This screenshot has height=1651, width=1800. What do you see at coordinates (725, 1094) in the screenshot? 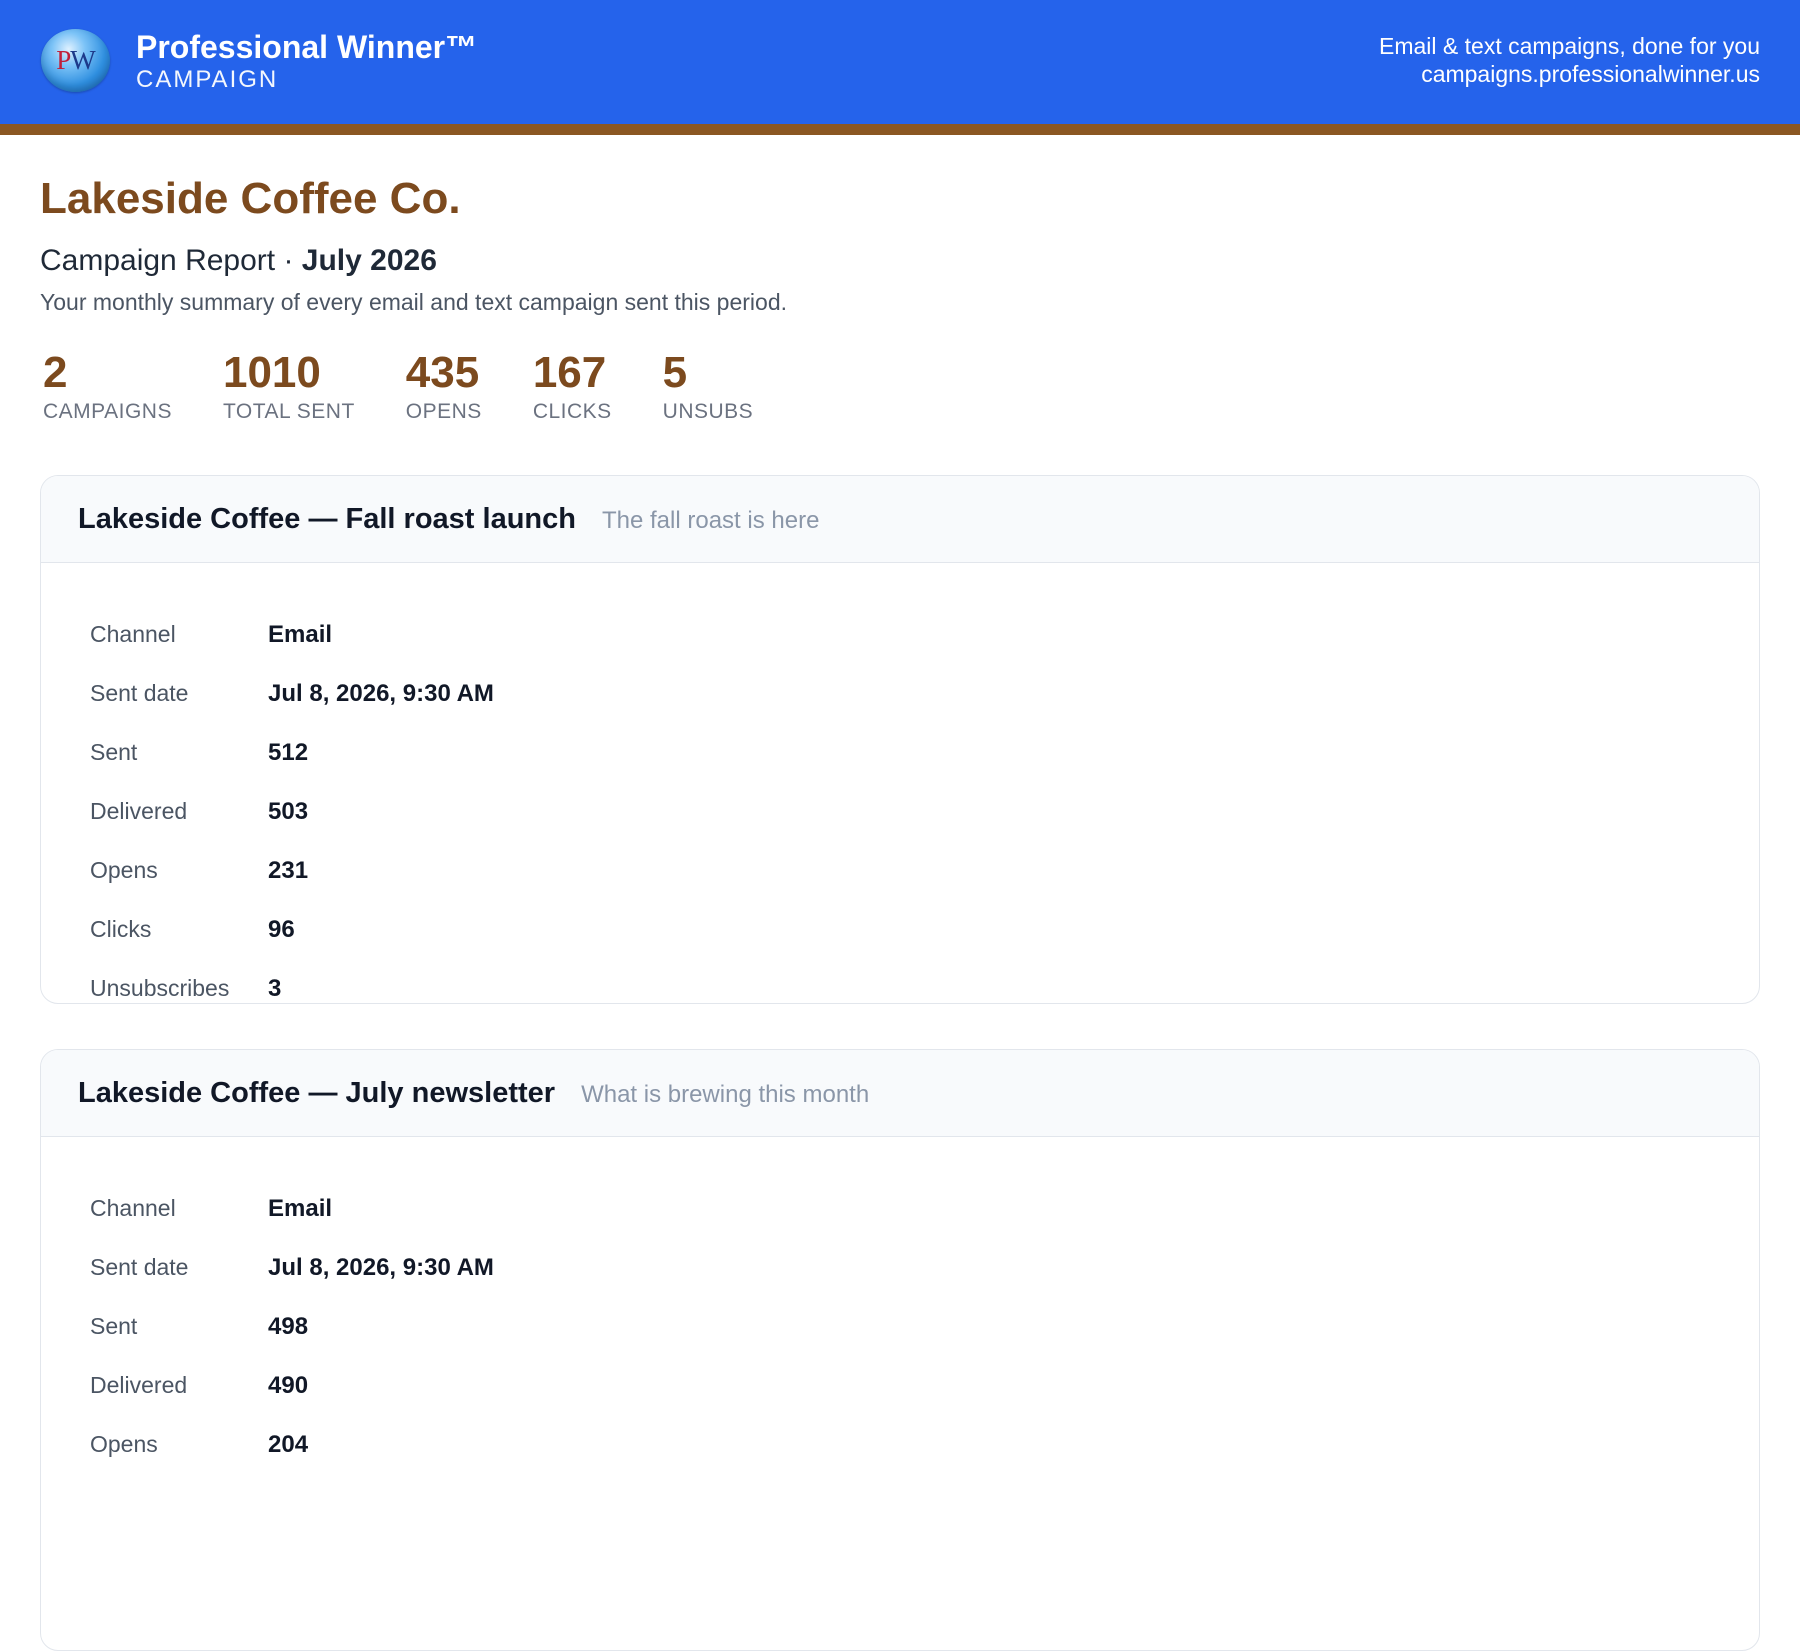
I see `campaign-subject: What is brewing this month` at bounding box center [725, 1094].